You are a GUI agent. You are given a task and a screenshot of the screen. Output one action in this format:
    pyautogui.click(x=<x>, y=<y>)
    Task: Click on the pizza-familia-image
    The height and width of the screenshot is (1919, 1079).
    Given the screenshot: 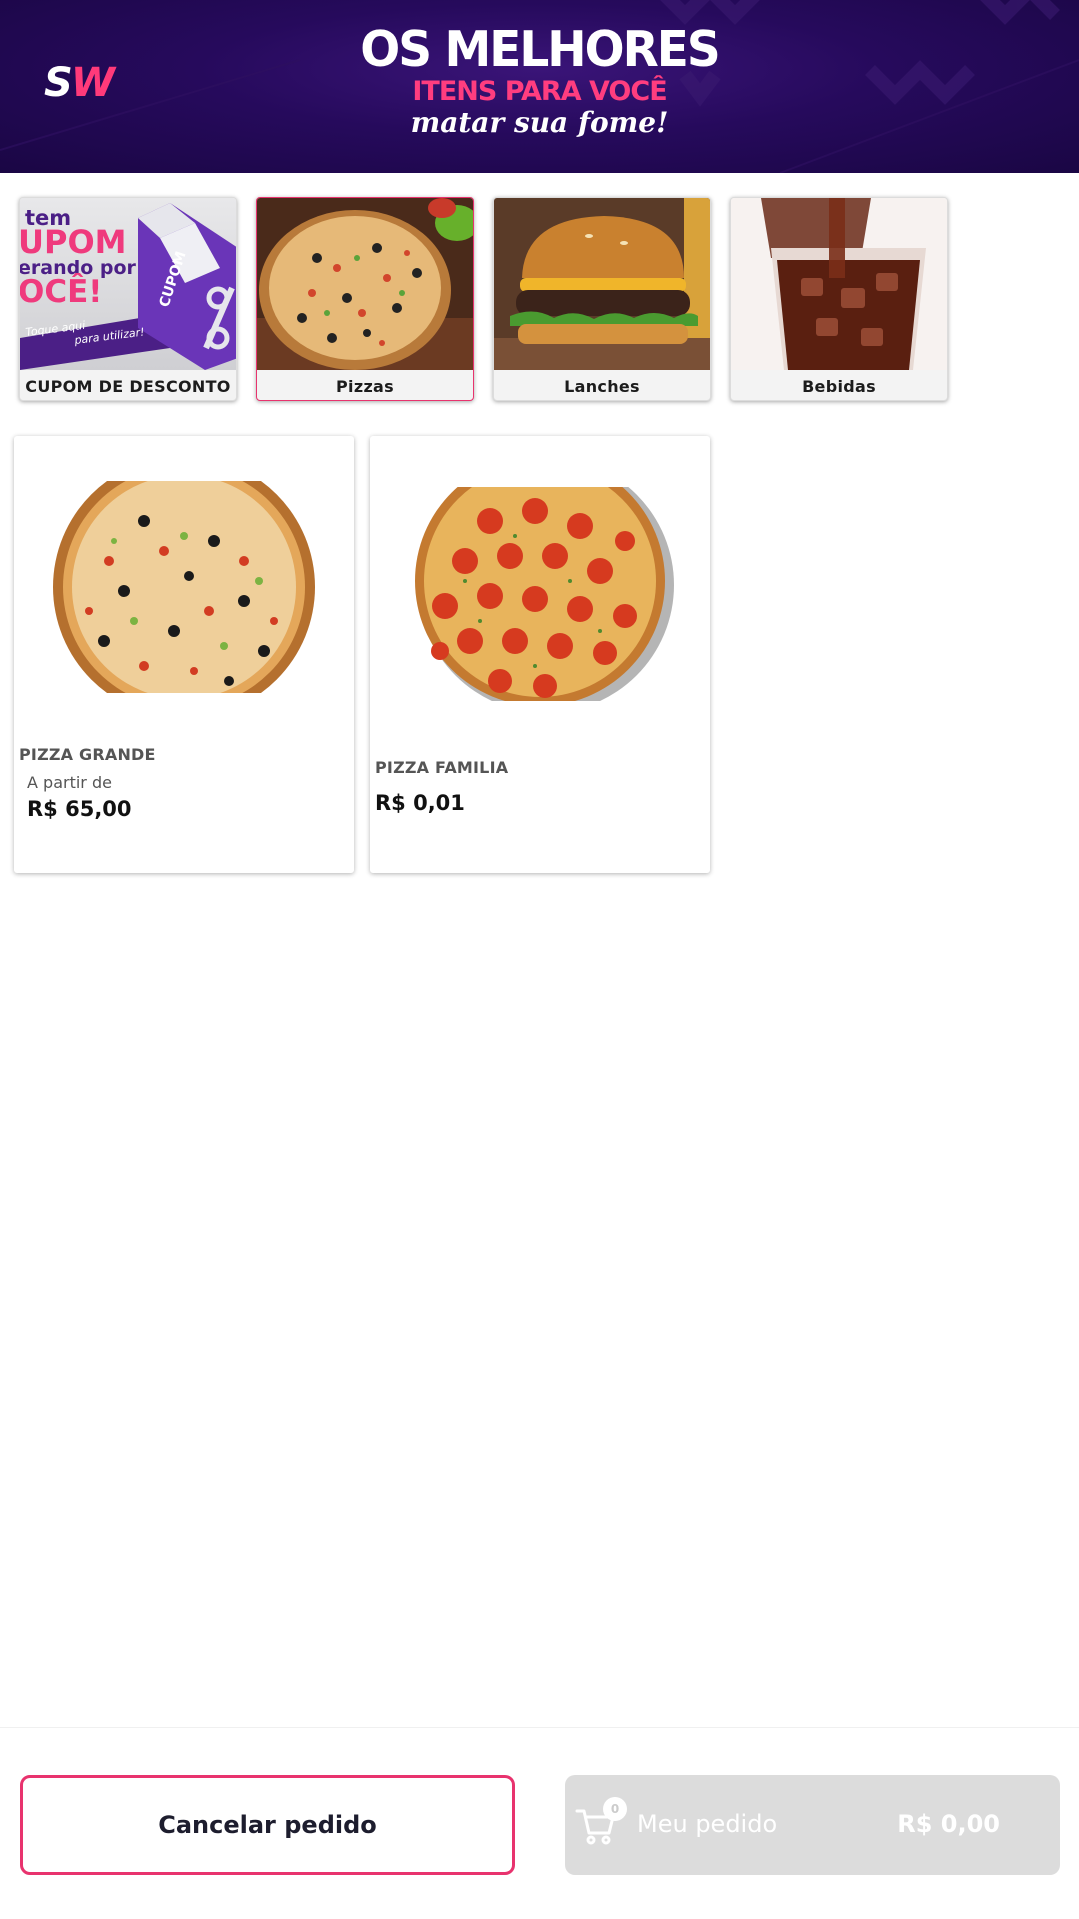 What is the action you would take?
    pyautogui.click(x=544, y=594)
    